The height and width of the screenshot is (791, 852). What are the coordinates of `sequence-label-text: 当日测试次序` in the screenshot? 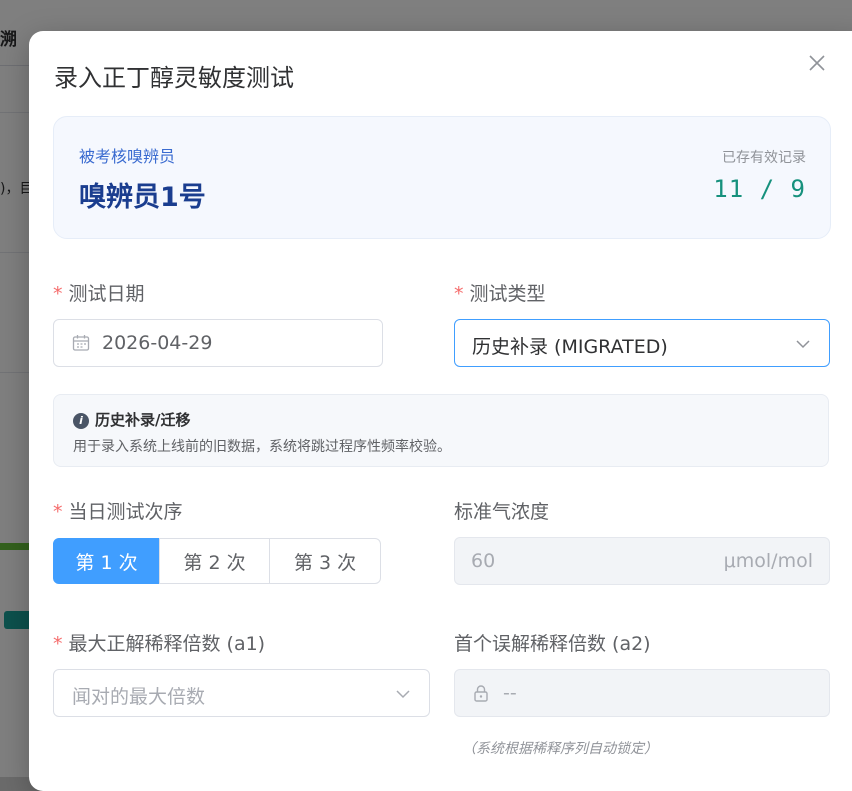 It's located at (125, 512).